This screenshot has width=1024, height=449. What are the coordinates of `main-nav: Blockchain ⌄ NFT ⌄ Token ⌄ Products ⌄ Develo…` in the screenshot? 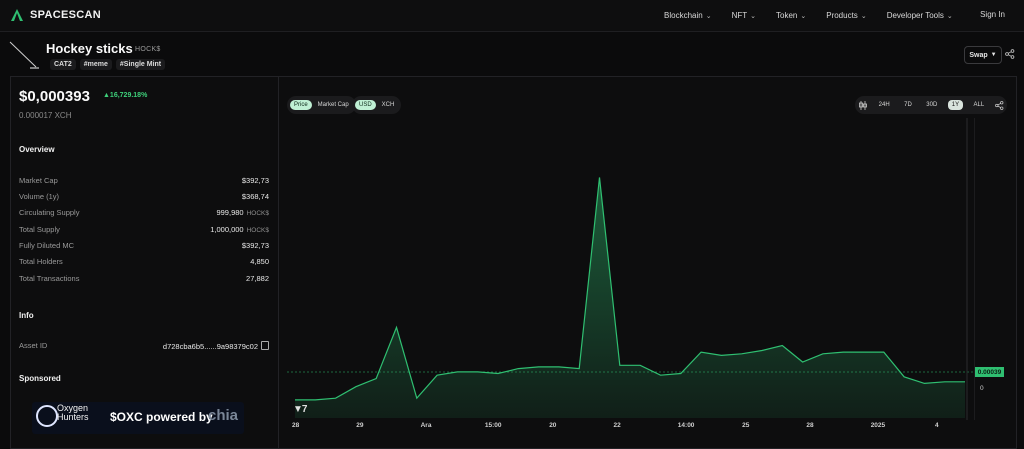 It's located at (818, 15).